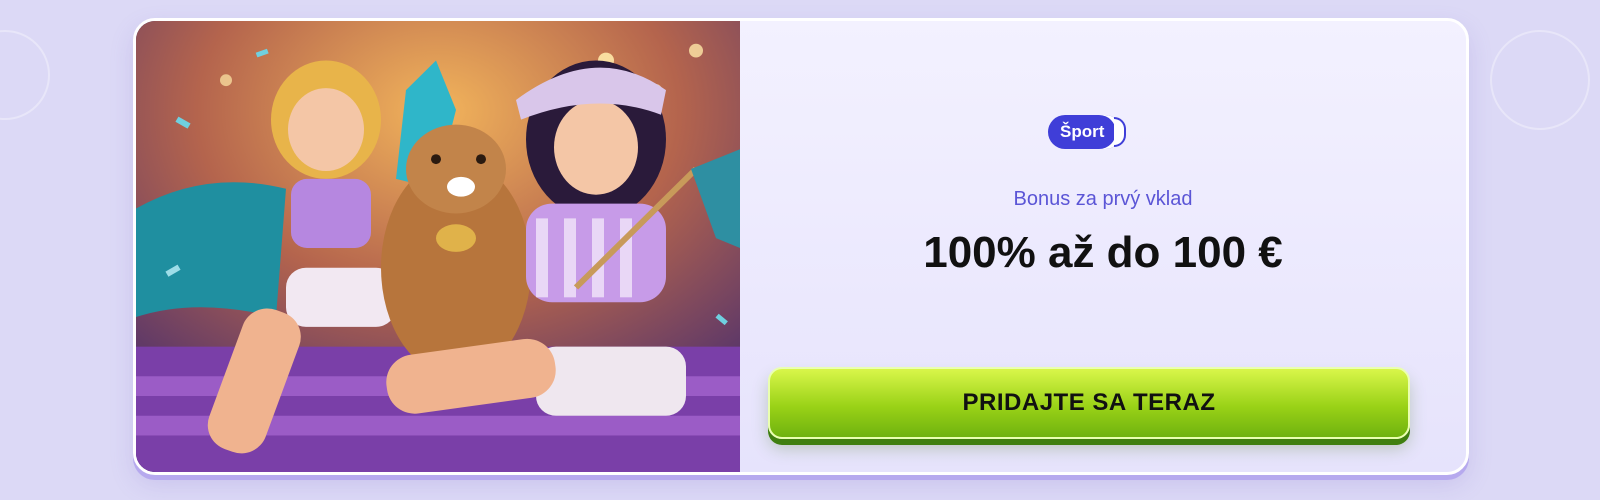 This screenshot has width=1600, height=500. I want to click on category-tag: Šport, so click(1087, 132).